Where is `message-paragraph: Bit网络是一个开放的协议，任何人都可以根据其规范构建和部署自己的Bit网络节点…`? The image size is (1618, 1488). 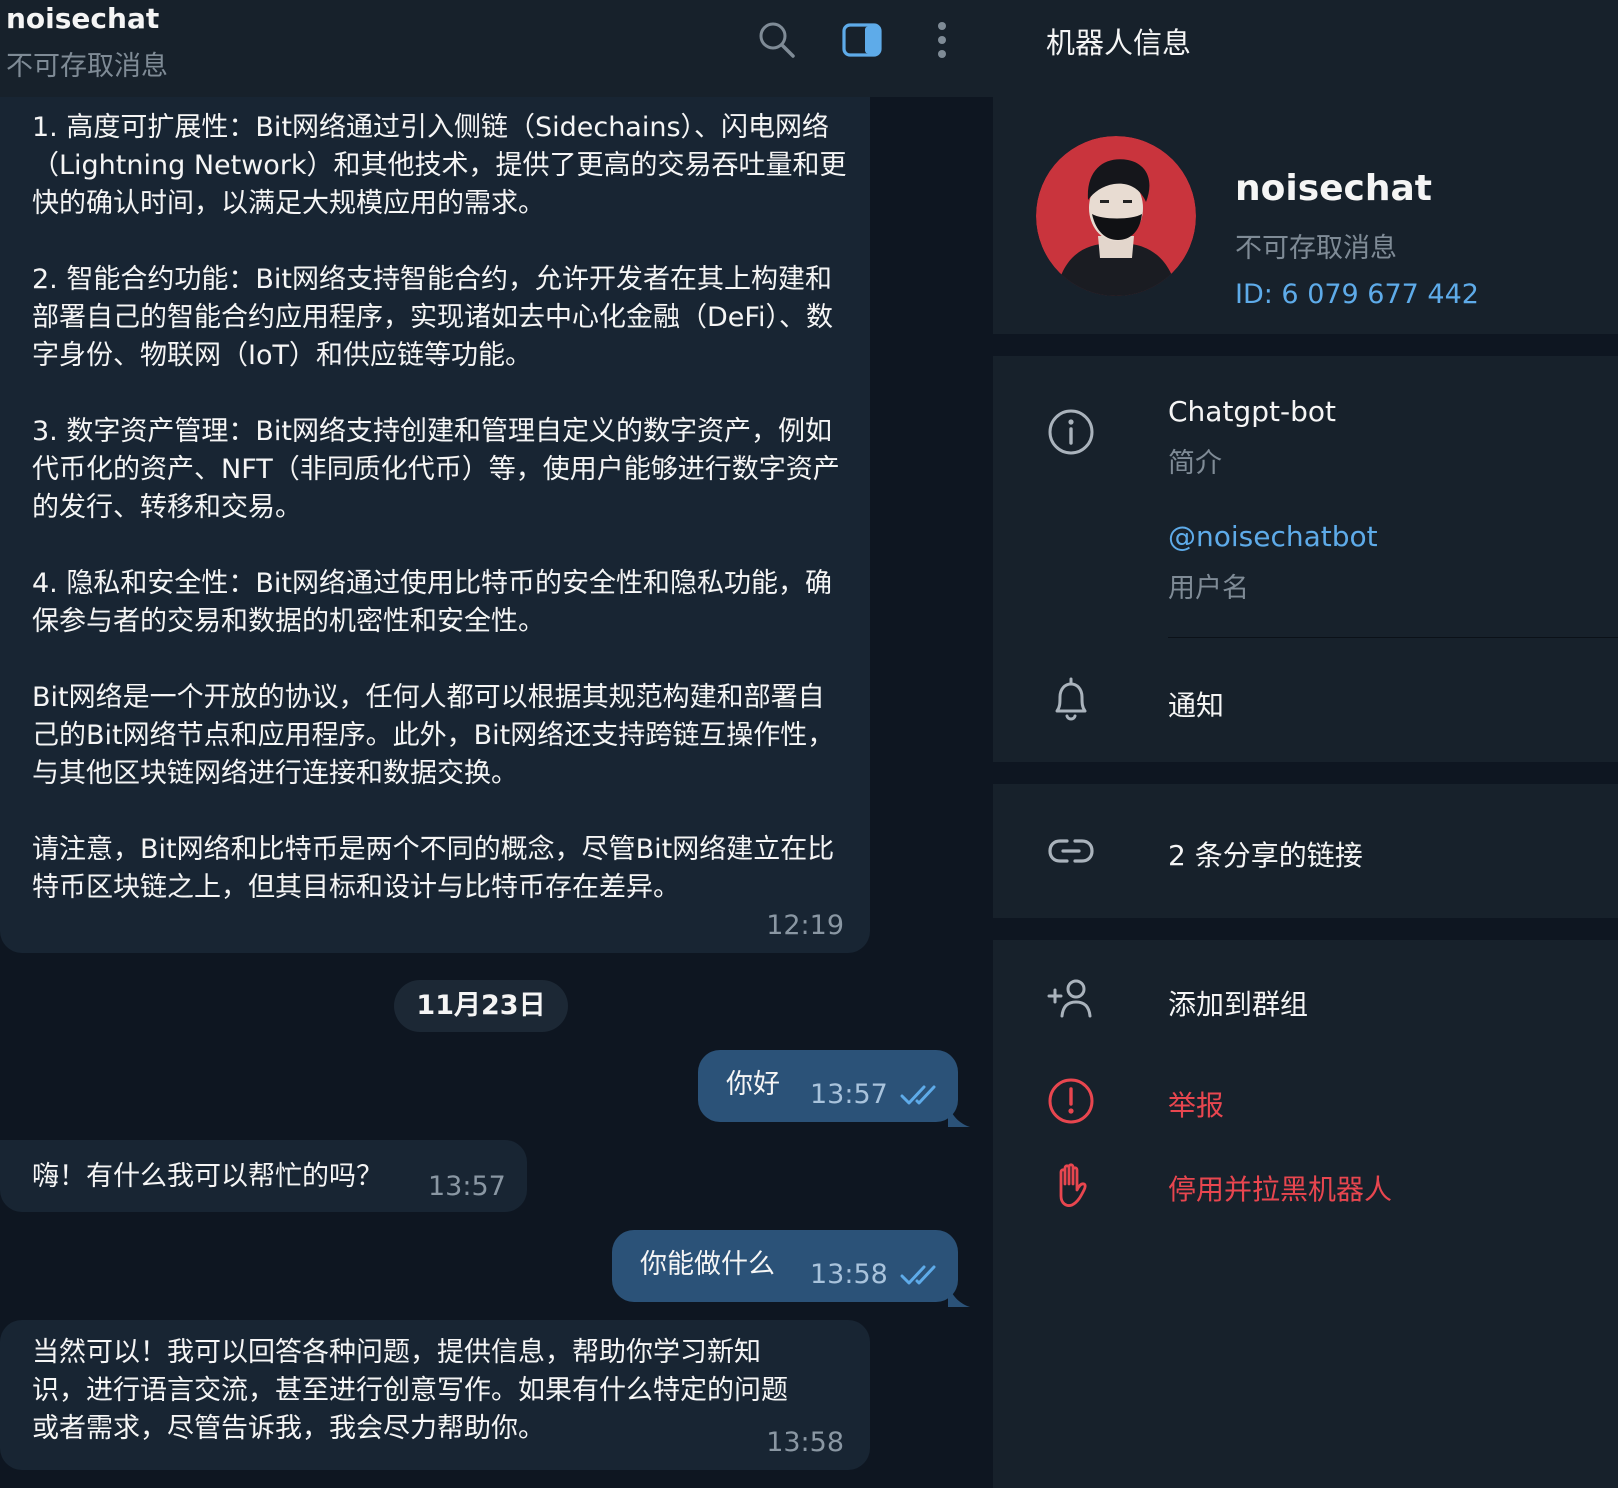 message-paragraph: Bit网络是一个开放的协议，任何人都可以根据其规范构建和部署自己的Bit网络节点… is located at coordinates (433, 735).